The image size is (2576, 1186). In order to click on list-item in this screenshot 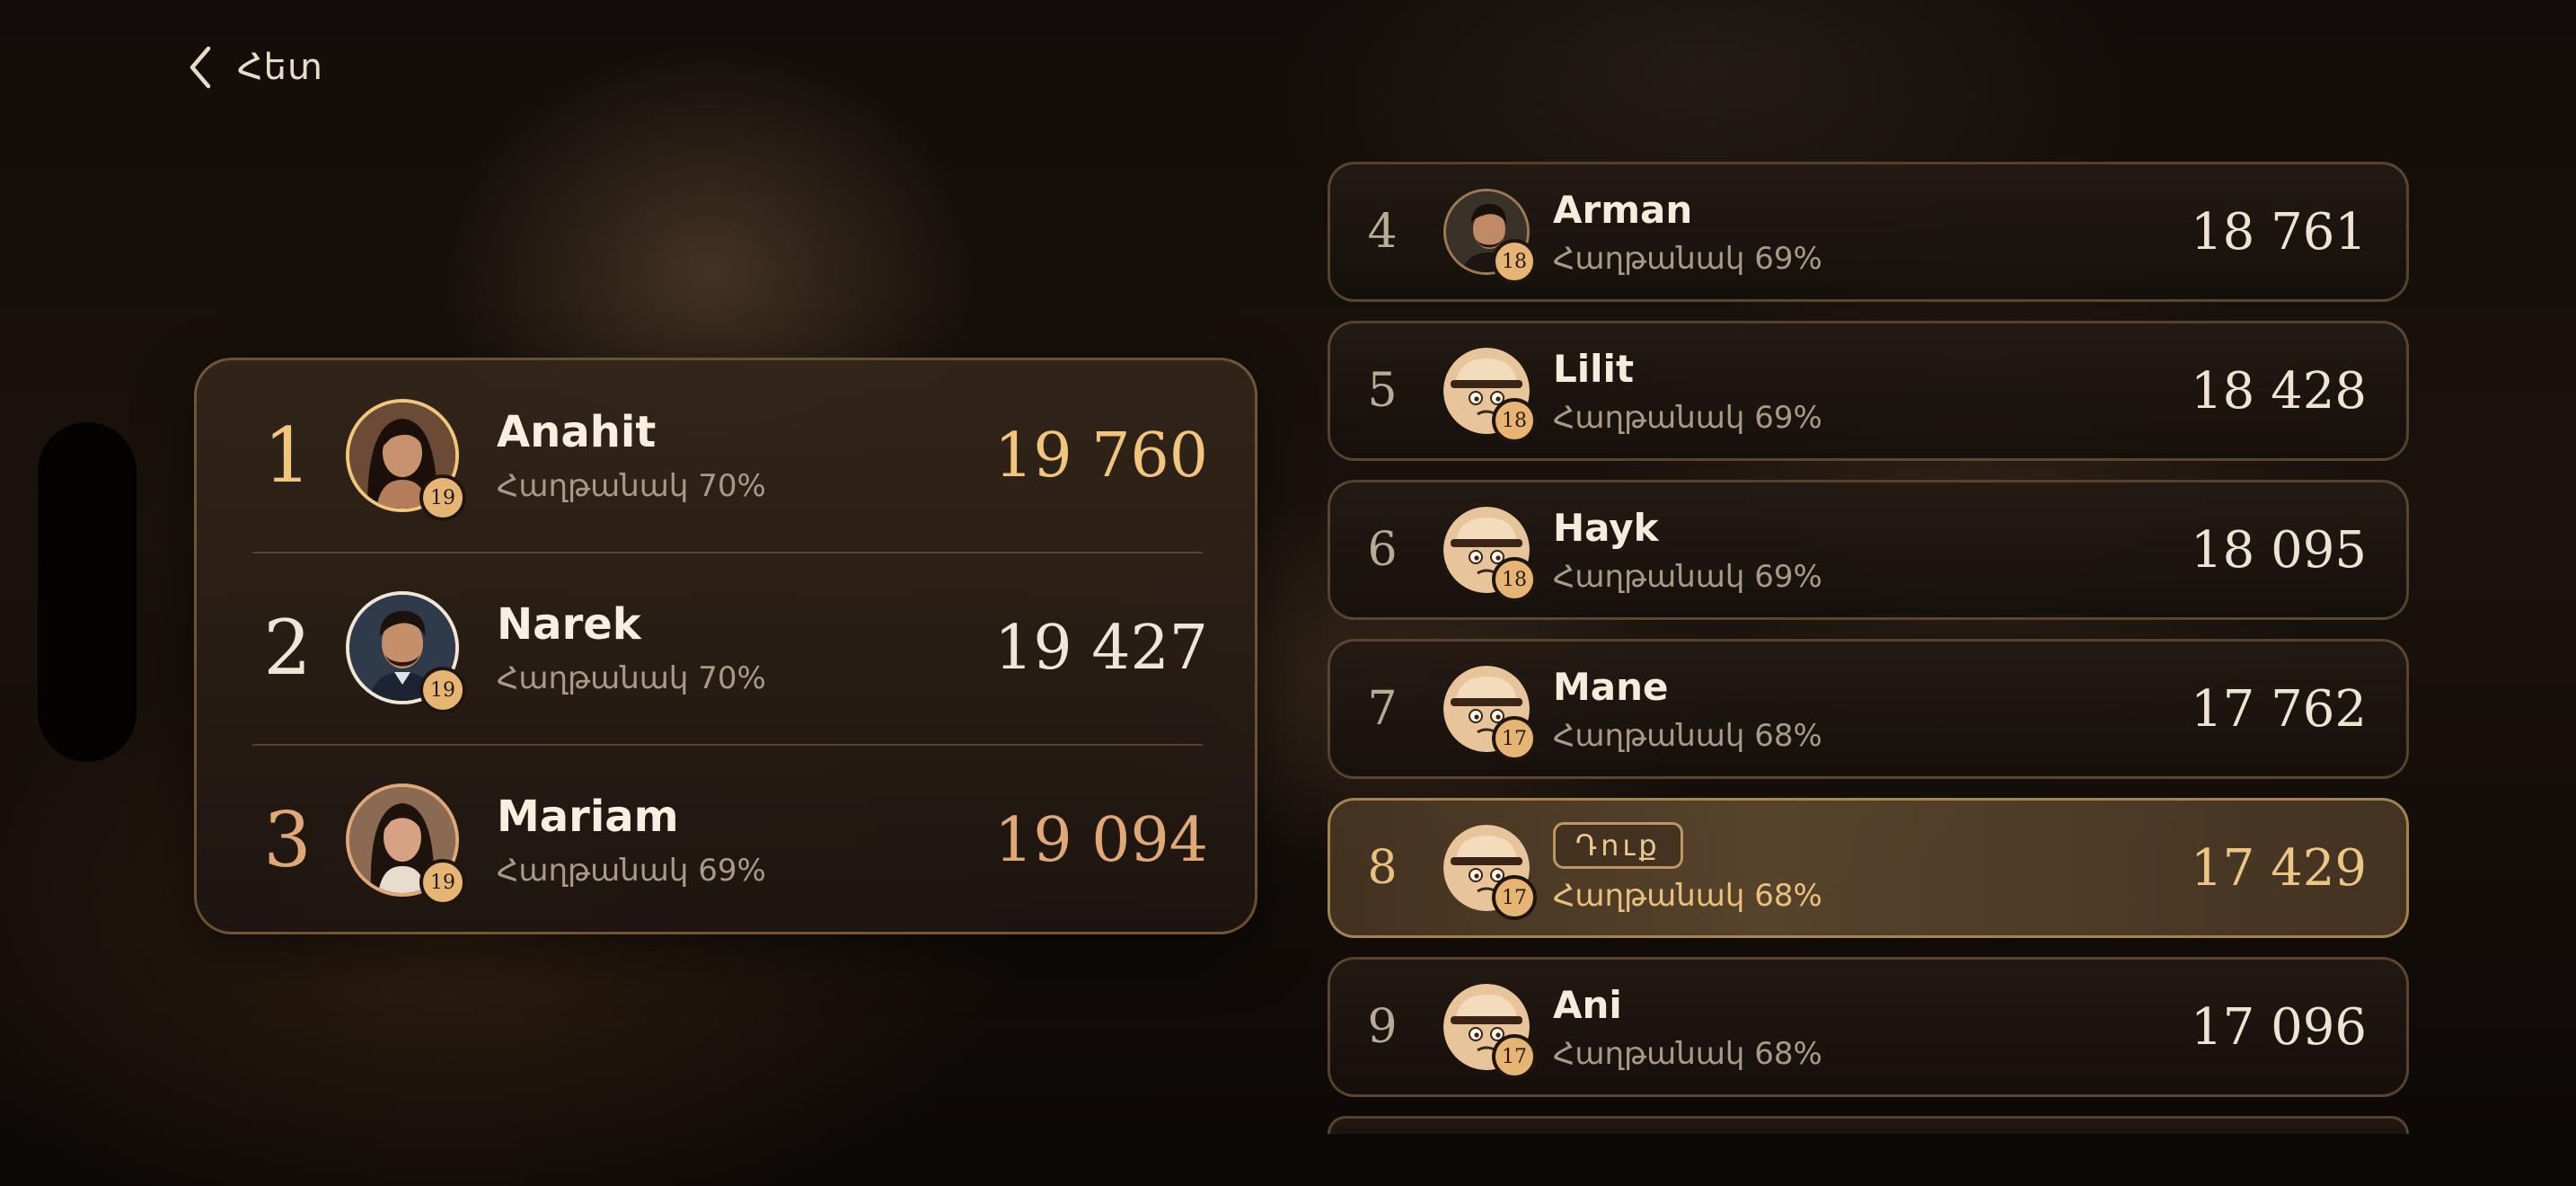, I will do `click(1868, 1125)`.